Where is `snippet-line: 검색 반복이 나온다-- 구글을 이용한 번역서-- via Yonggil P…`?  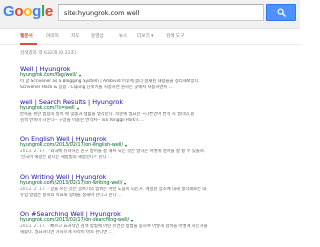 snippet-line: 검색 반복이 나온다-- 구글을 이용한 번역서-- via Yonggil P… is located at coordinates (82, 120).